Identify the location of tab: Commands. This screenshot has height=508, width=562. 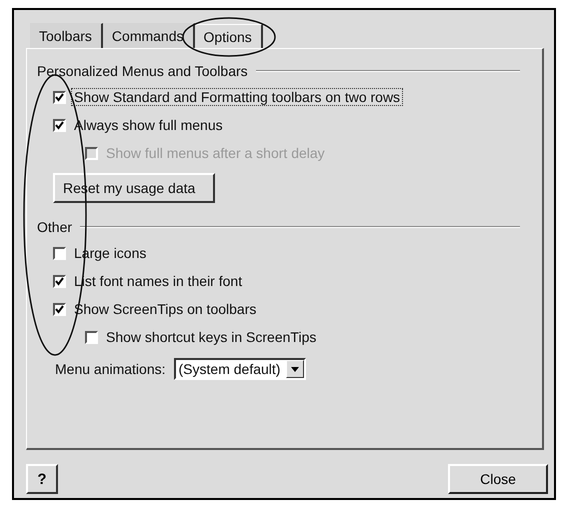
(148, 35).